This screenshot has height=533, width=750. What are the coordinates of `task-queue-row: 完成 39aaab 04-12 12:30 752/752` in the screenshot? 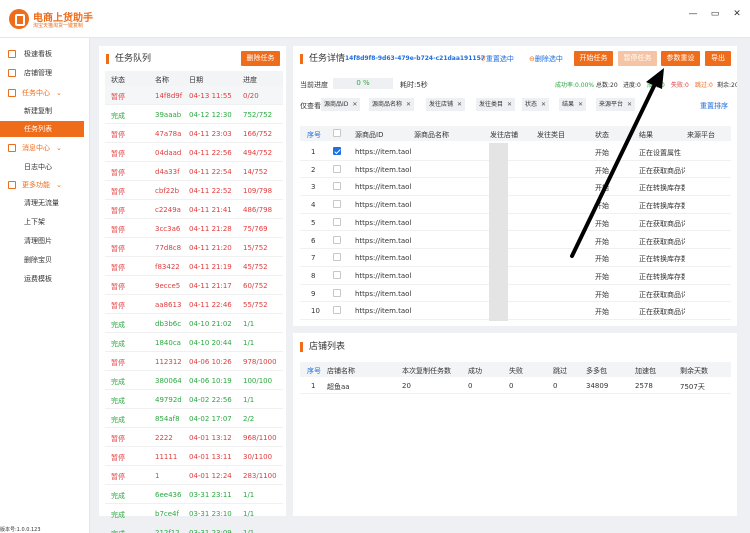 It's located at (194, 114).